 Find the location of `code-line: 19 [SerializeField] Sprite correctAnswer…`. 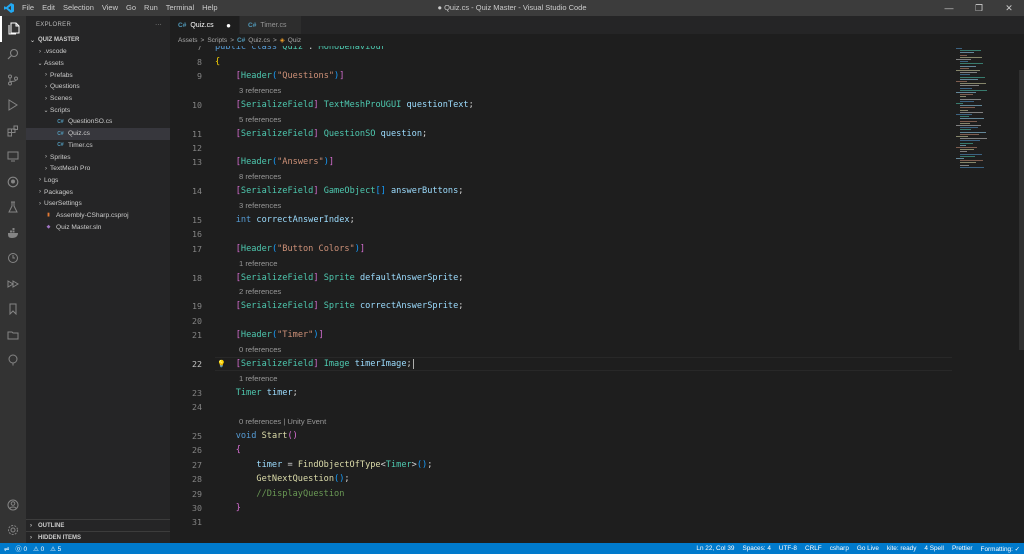

code-line: 19 [SerializeField] Sprite correctAnswer… is located at coordinates (561, 306).